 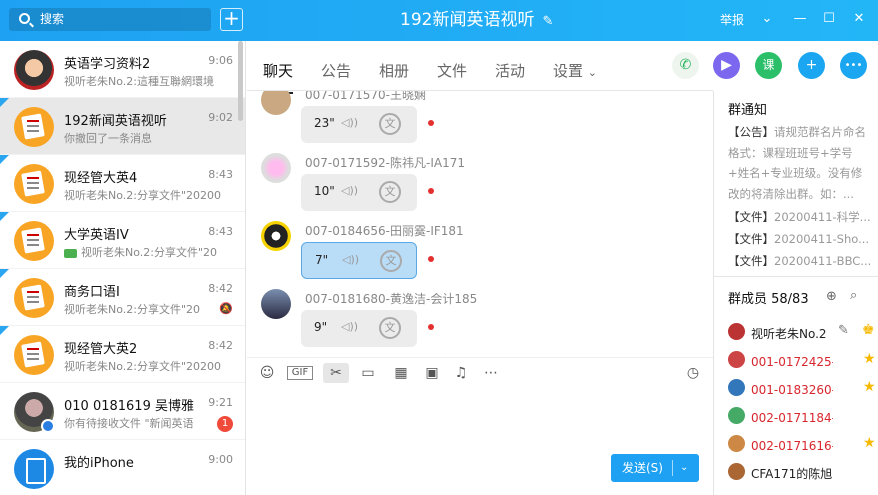 What do you see at coordinates (70, 253) in the screenshot?
I see `video-icon` at bounding box center [70, 253].